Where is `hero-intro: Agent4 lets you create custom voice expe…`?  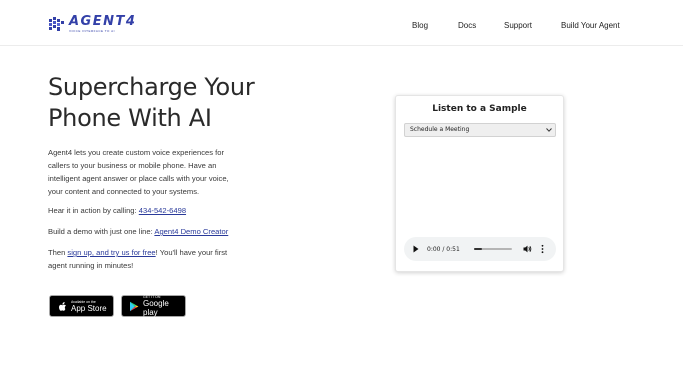
hero-intro: Agent4 lets you create custom voice expe… is located at coordinates (138, 172).